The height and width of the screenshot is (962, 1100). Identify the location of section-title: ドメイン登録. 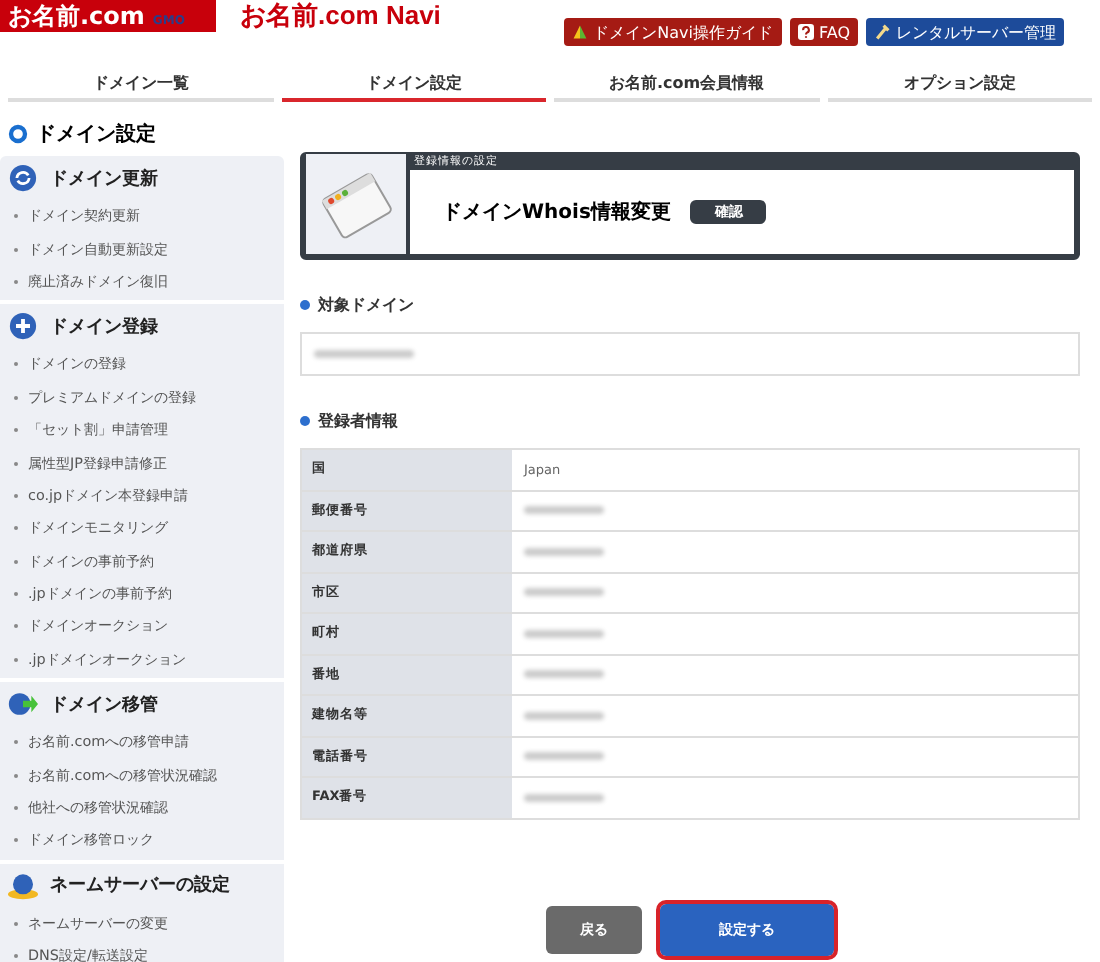
(104, 327).